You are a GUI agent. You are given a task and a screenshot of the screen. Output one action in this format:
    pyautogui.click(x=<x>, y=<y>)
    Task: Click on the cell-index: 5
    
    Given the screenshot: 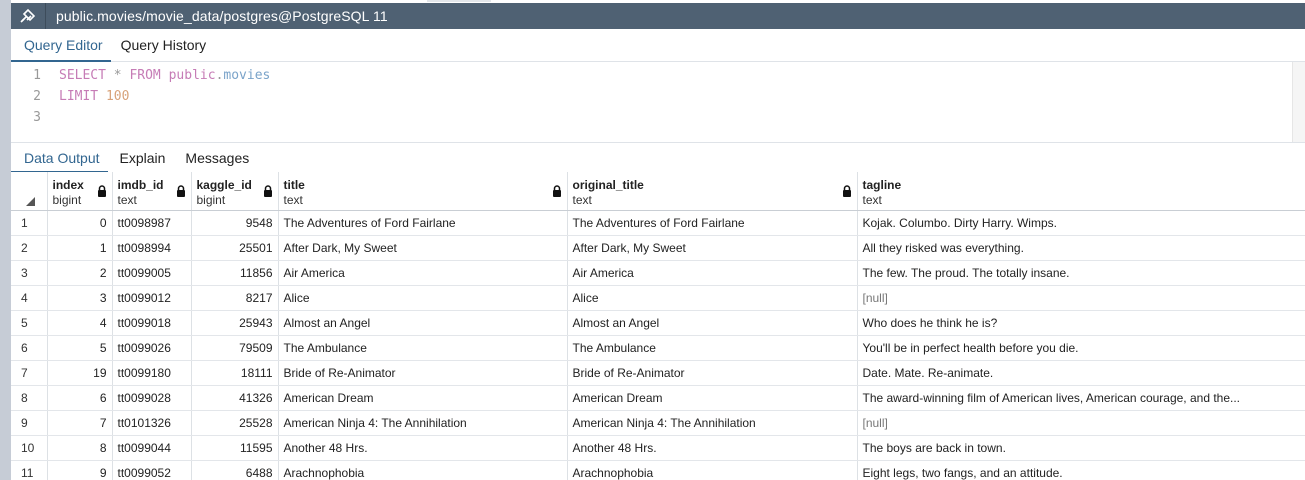 What is the action you would take?
    pyautogui.click(x=80, y=348)
    